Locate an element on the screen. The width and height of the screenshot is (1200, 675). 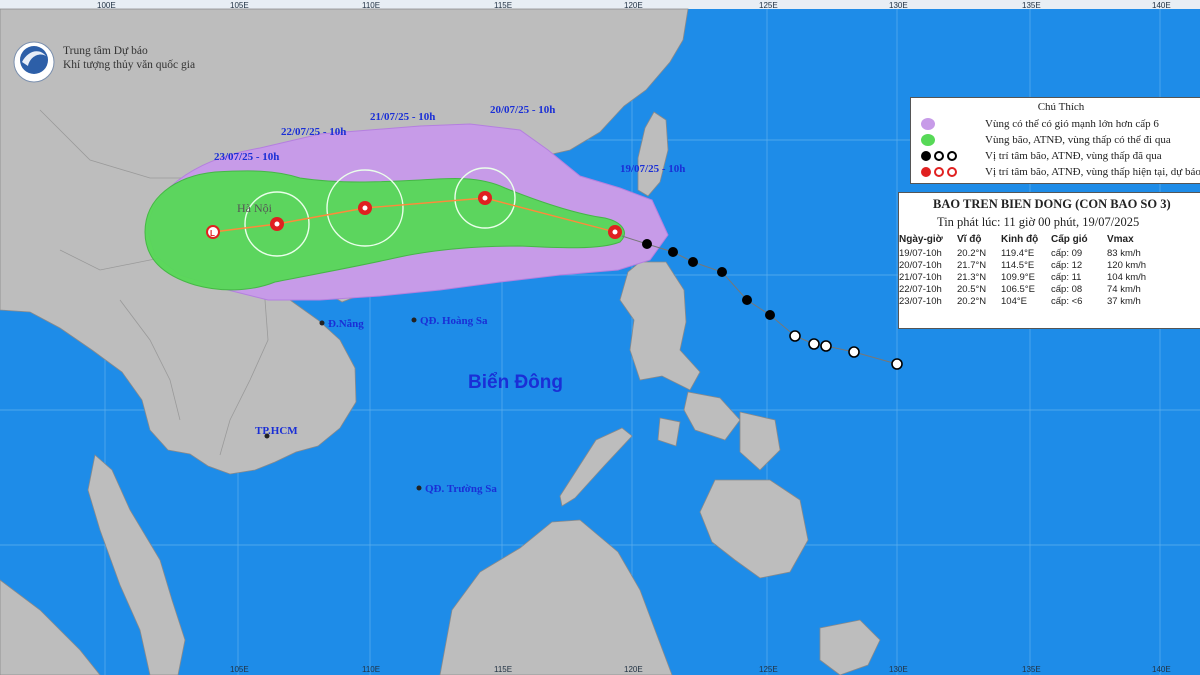
col-header: Ngày-giờ is located at coordinates (921, 239).